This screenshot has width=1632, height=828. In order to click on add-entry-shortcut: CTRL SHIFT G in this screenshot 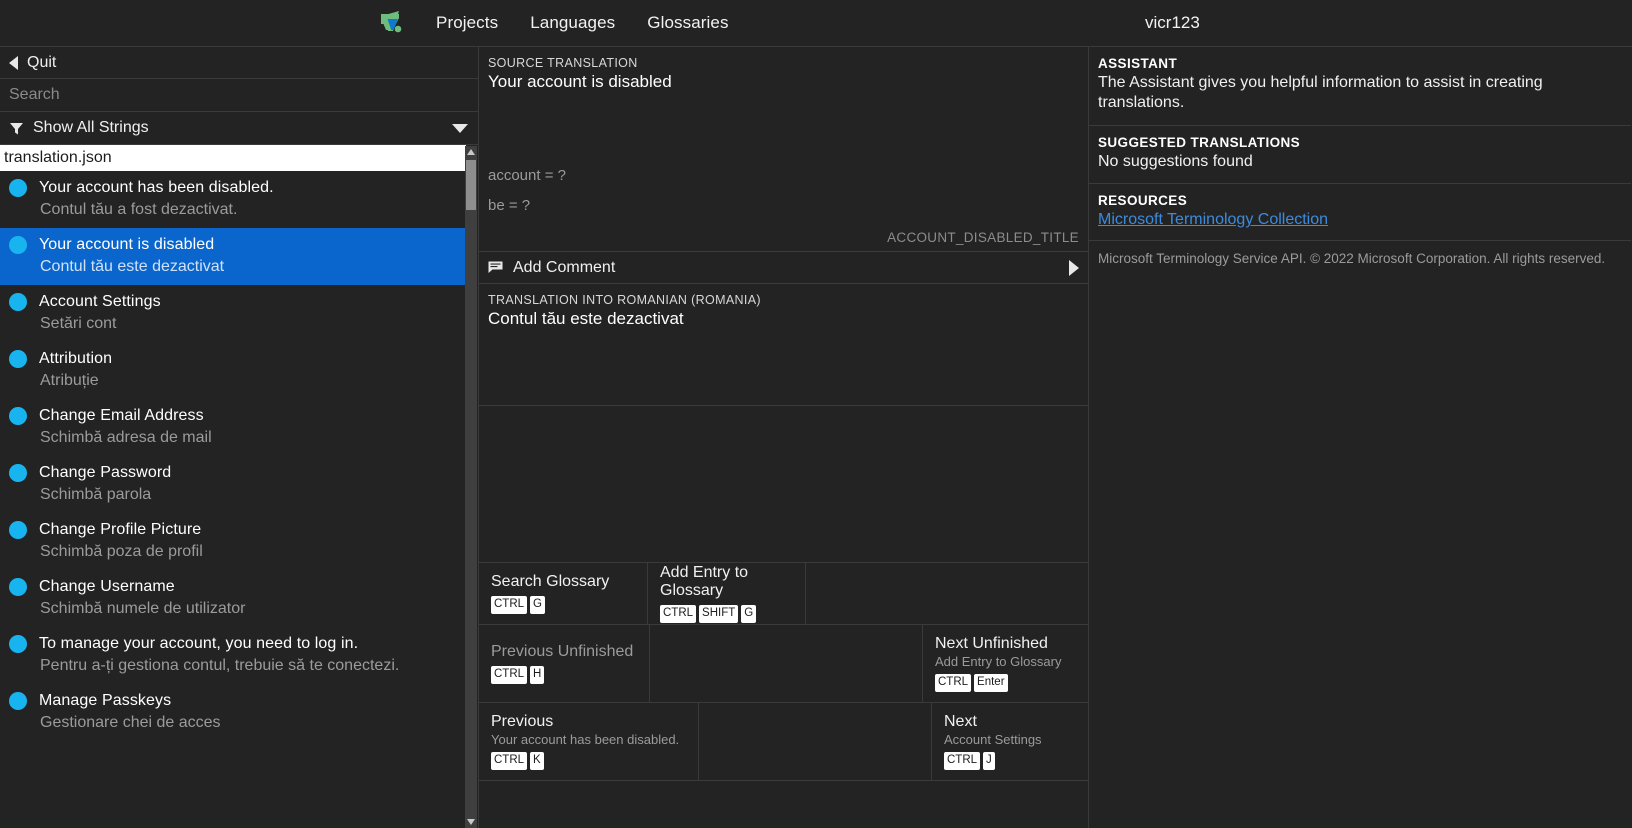, I will do `click(726, 614)`.